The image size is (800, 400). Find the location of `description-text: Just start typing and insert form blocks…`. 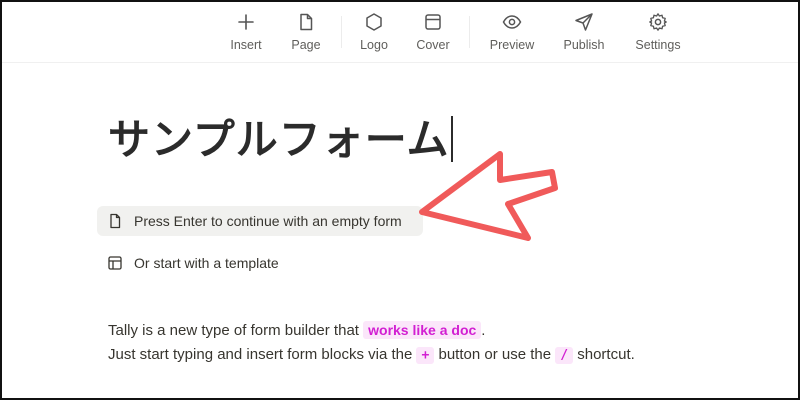

description-text: Just start typing and insert form blocks… is located at coordinates (260, 354).